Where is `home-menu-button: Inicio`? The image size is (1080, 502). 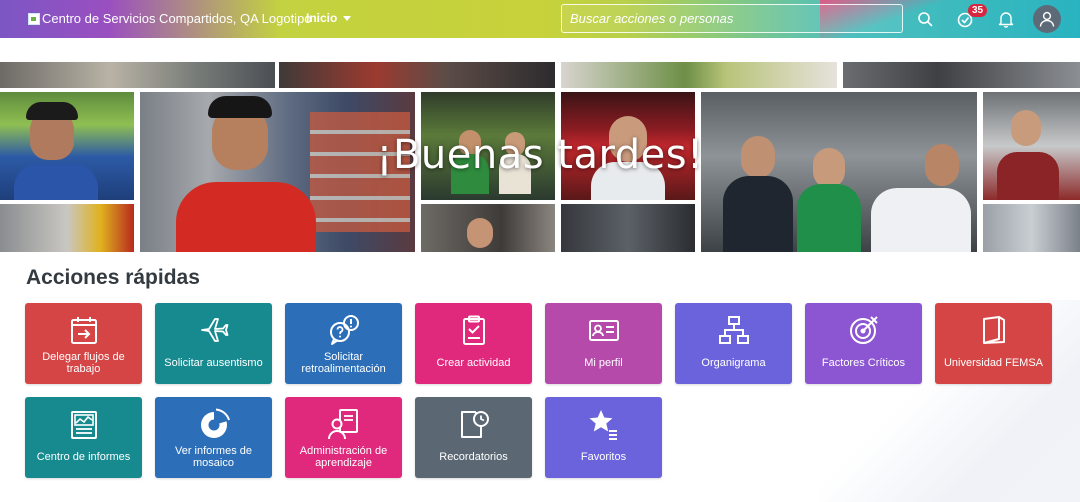 home-menu-button: Inicio is located at coordinates (329, 18).